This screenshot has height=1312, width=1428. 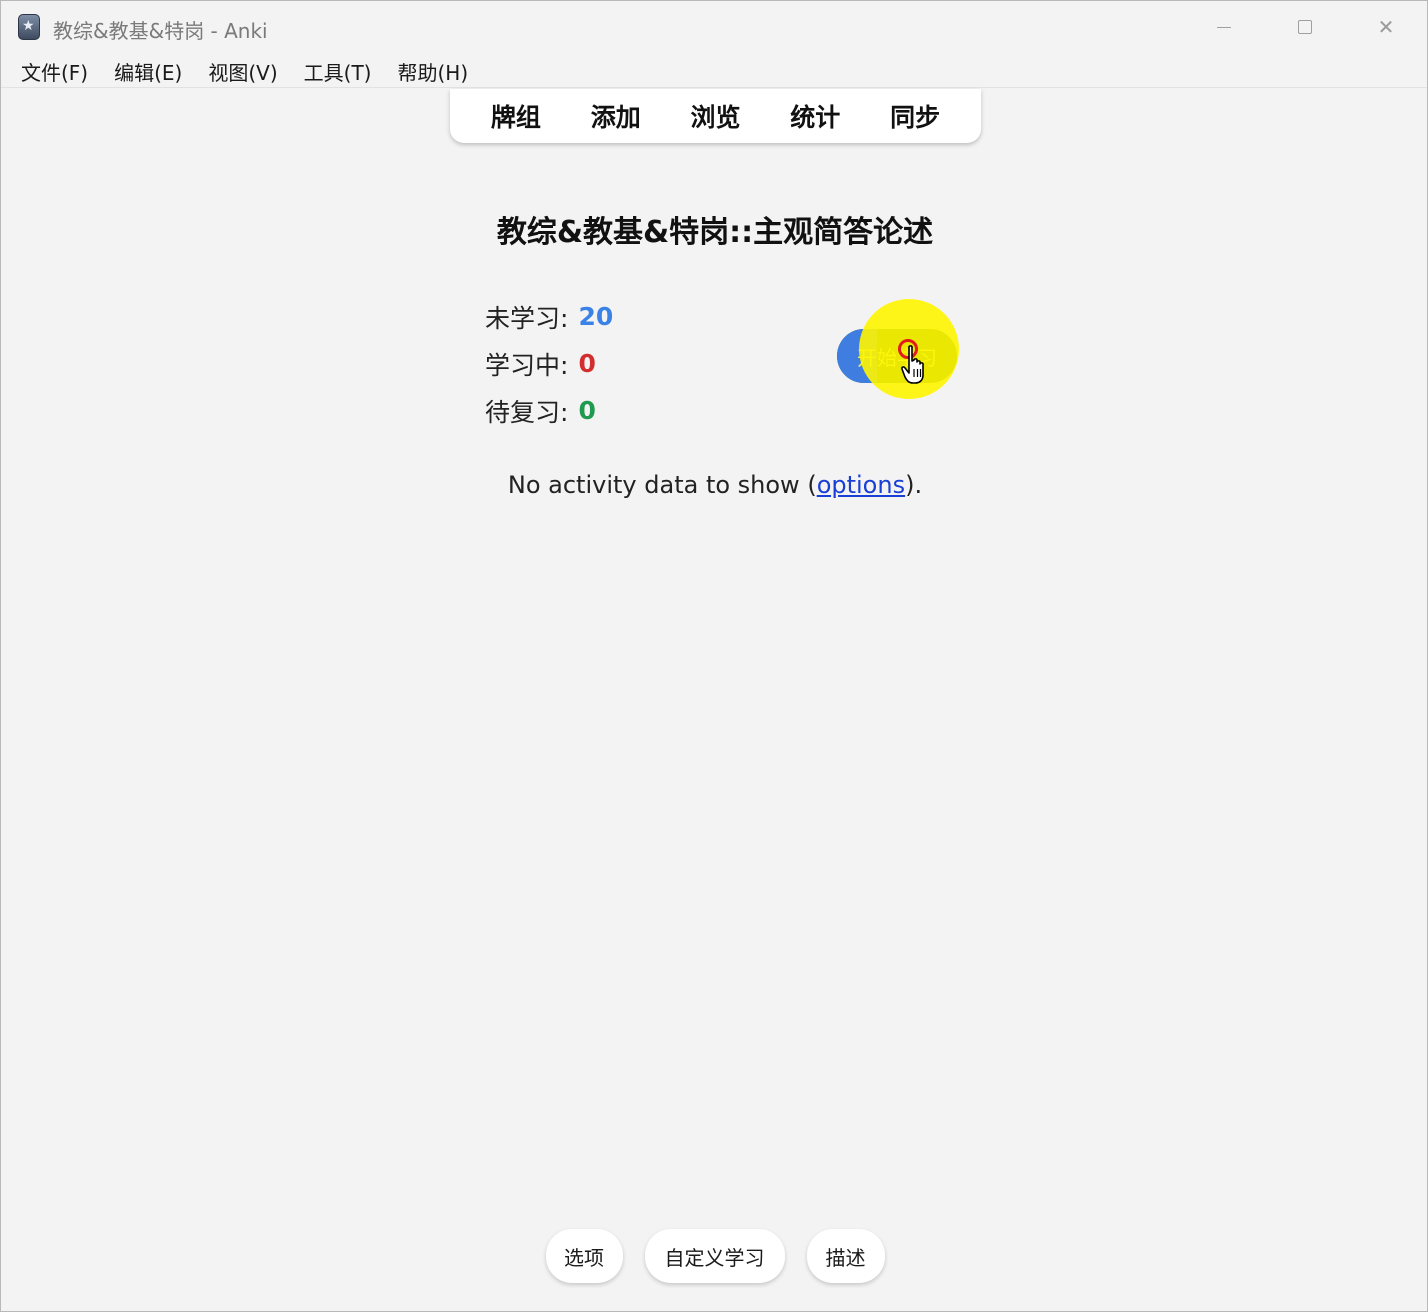 What do you see at coordinates (527, 412) in the screenshot?
I see `review-count-label: 待复习:` at bounding box center [527, 412].